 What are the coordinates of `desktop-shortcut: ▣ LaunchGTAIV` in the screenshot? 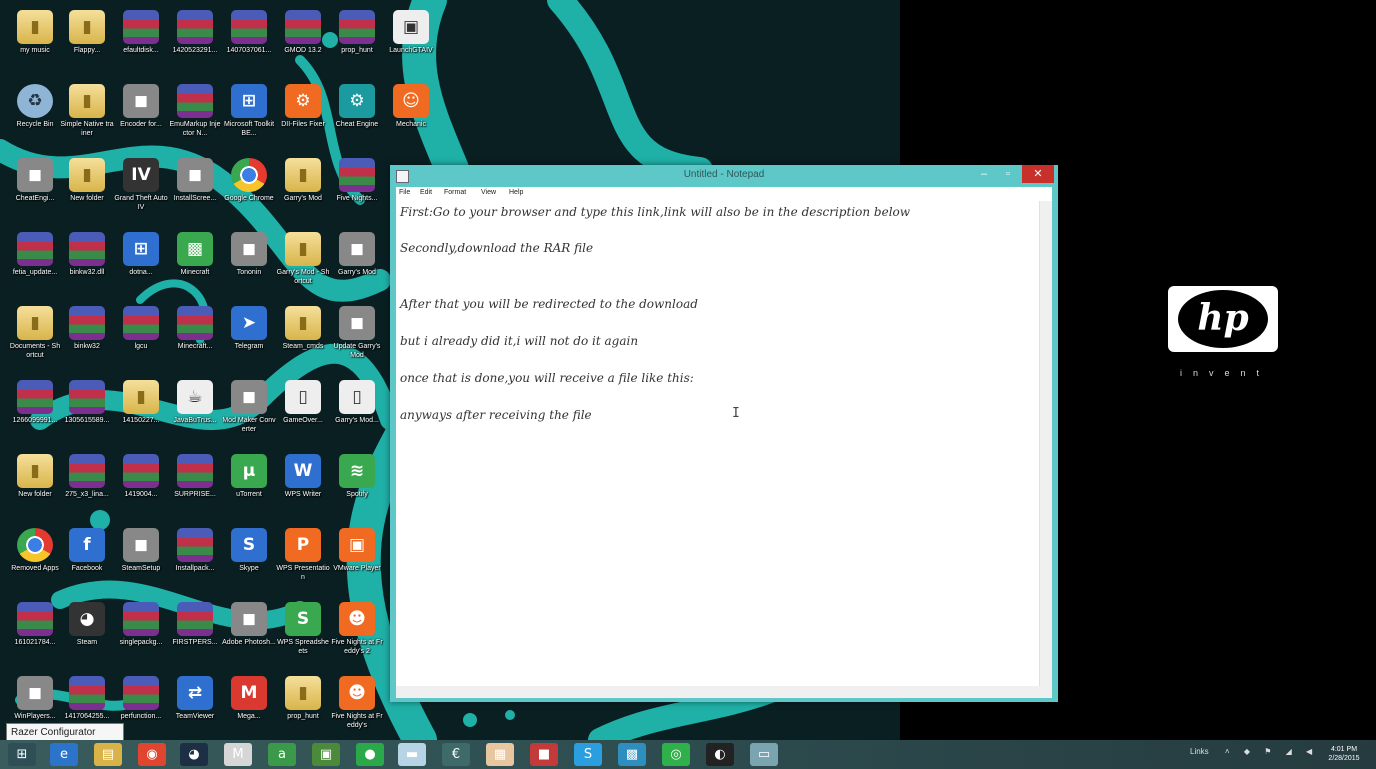 It's located at (411, 40).